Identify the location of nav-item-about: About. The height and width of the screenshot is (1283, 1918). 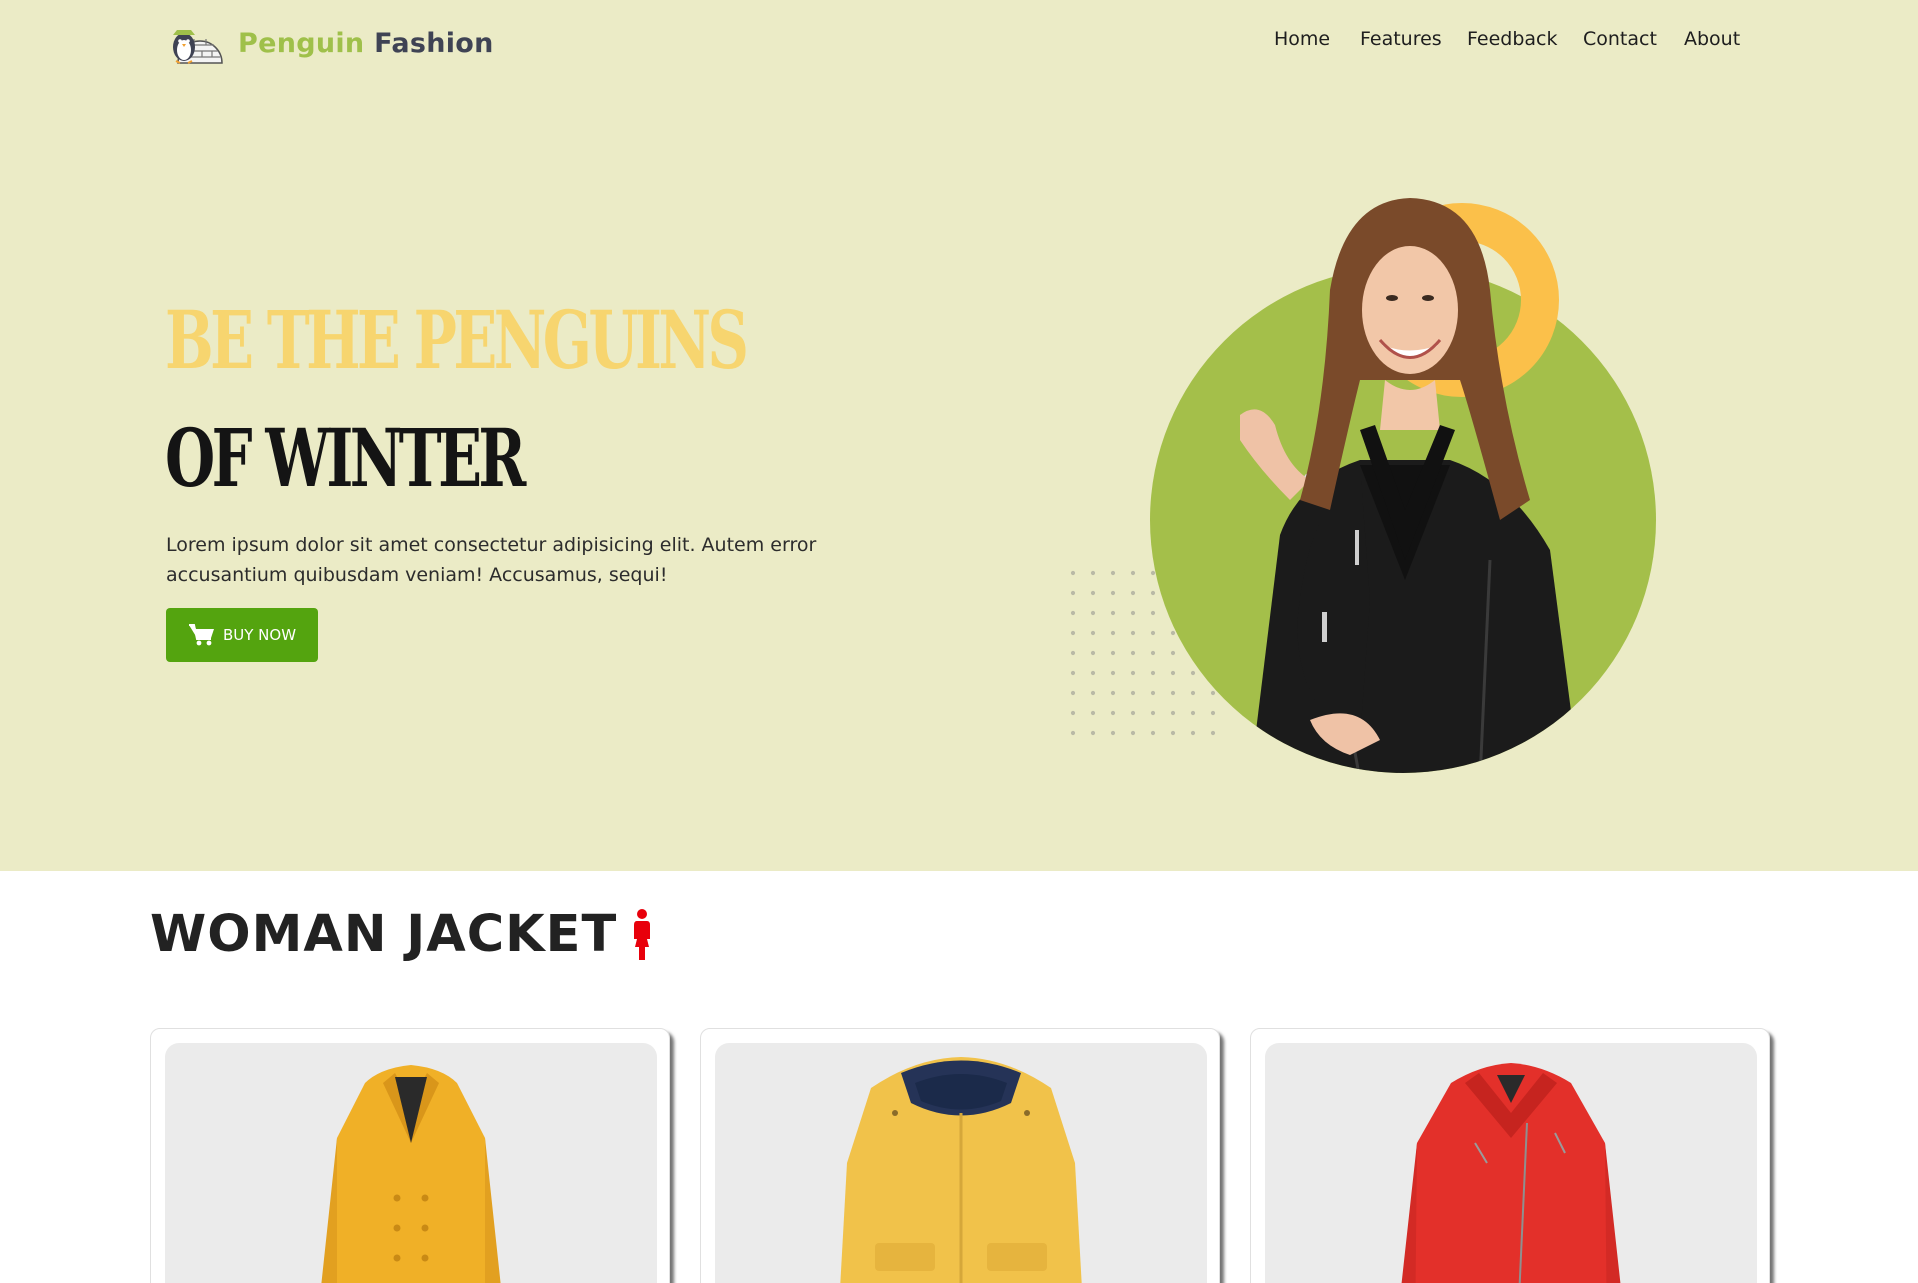
(1712, 39).